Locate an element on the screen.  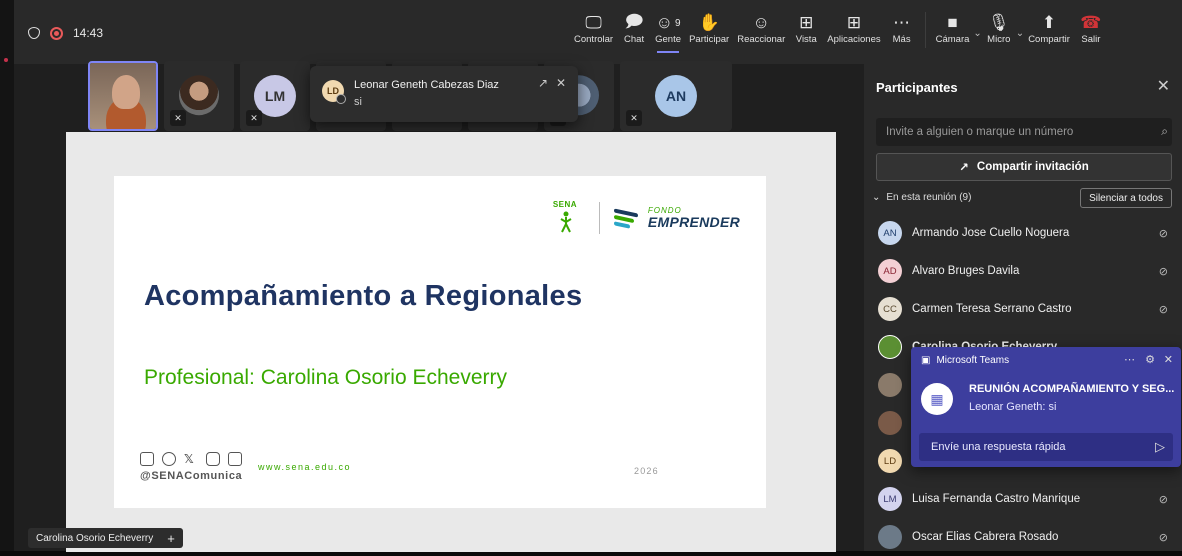
quick-reply-input: Envíe una respuesta rápida is located at coordinates (1046, 447).